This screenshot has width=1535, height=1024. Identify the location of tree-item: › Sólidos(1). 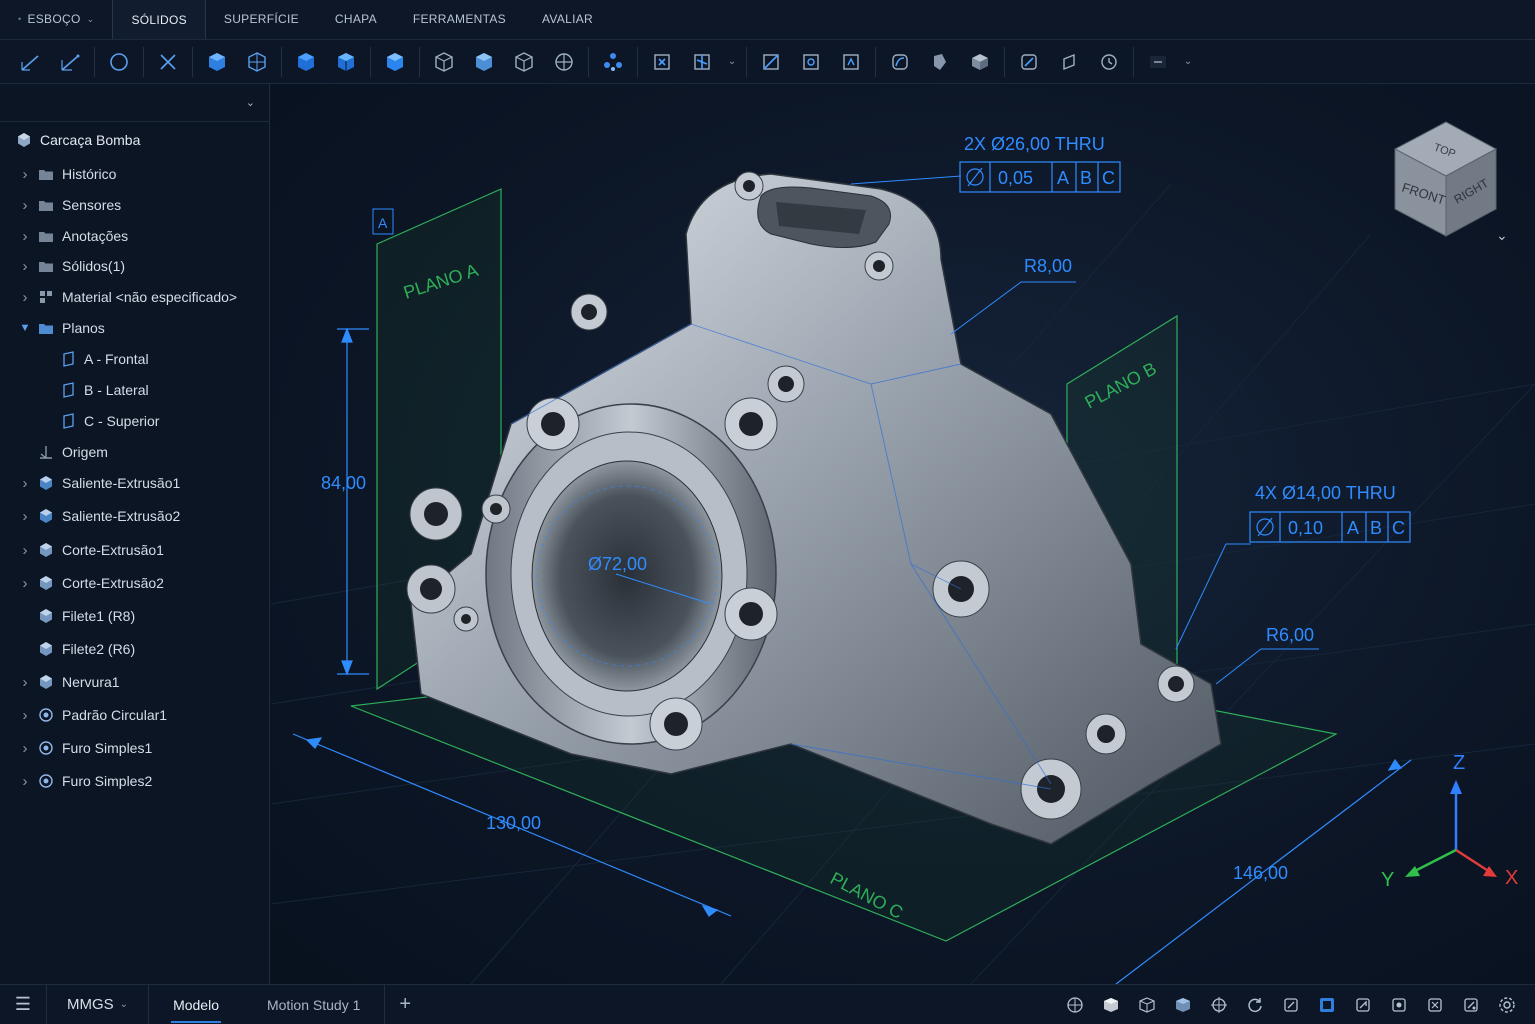
(72, 266).